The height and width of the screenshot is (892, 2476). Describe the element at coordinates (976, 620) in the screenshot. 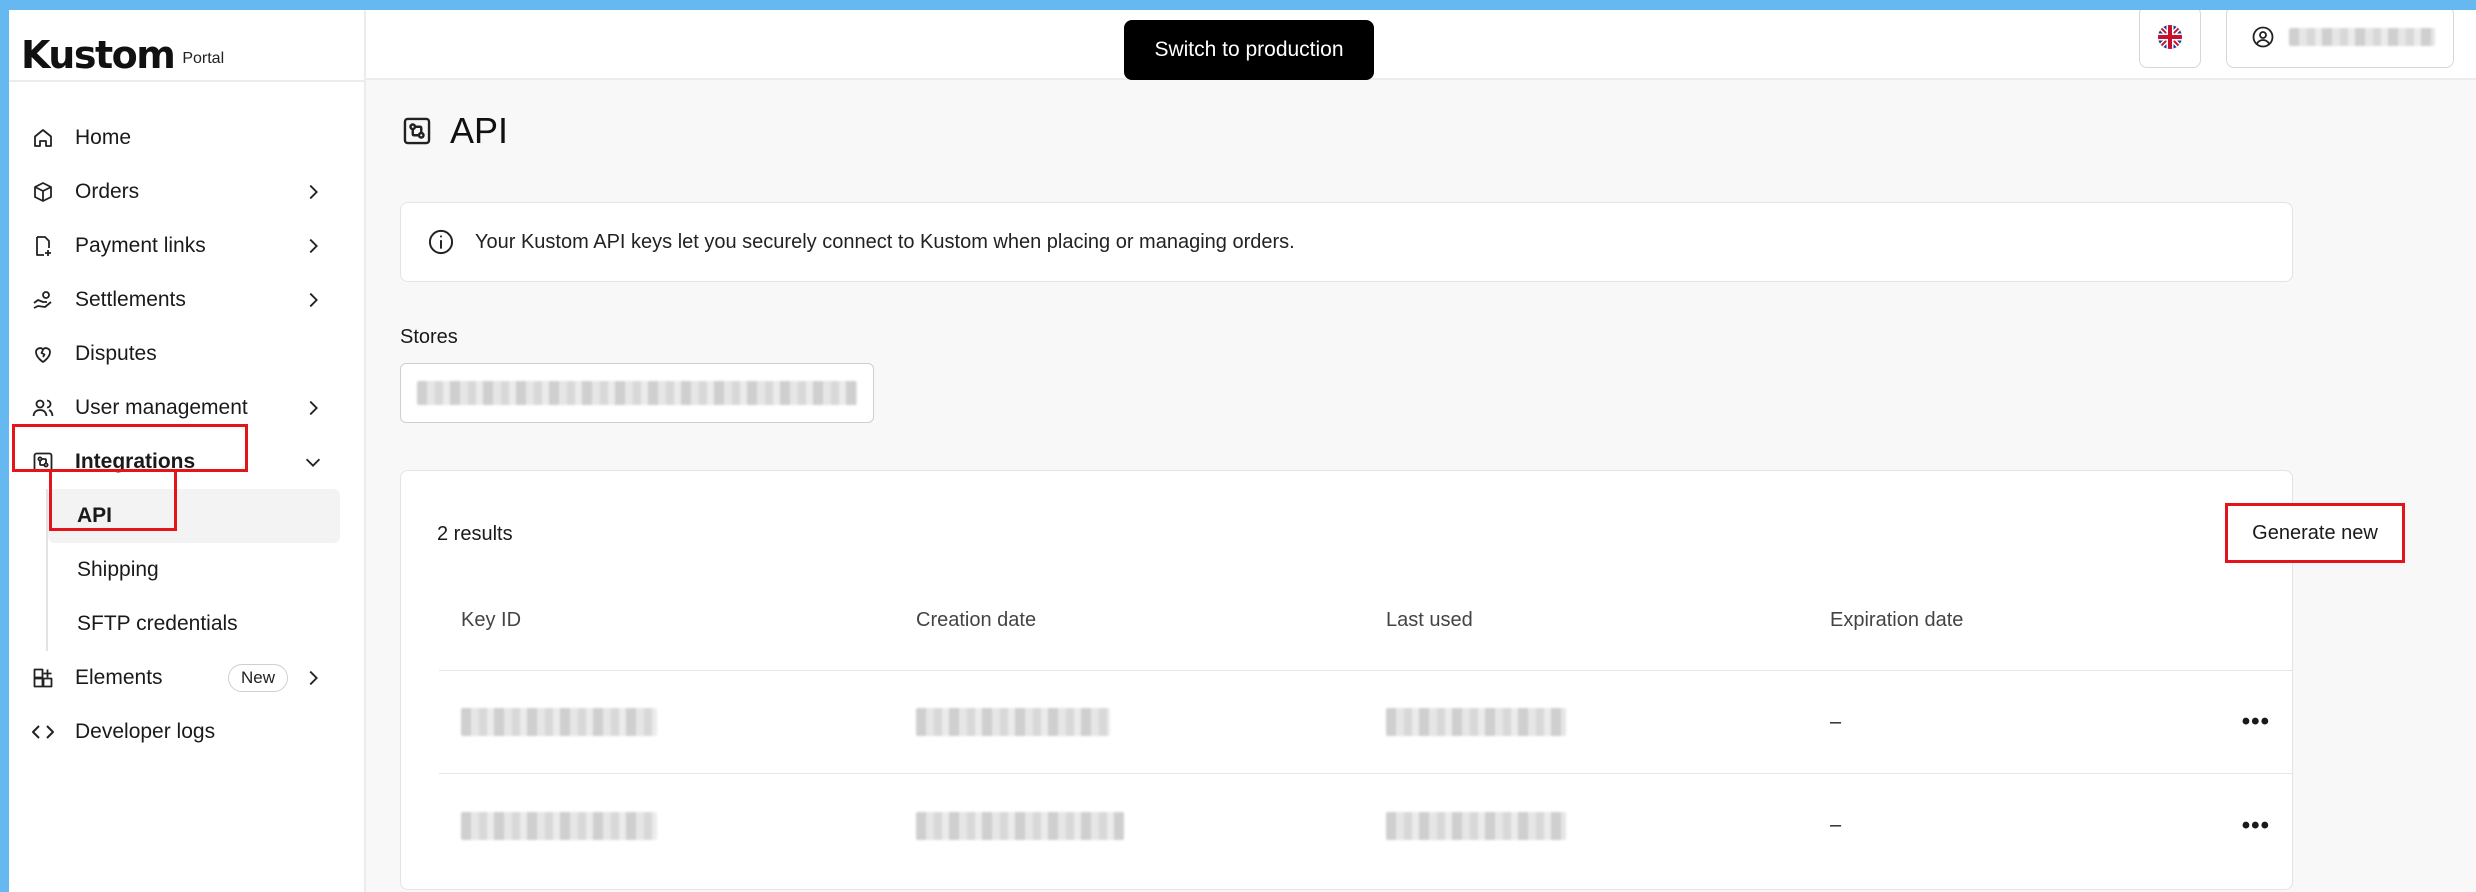

I see `column-header-creation-date: Creation date` at that location.